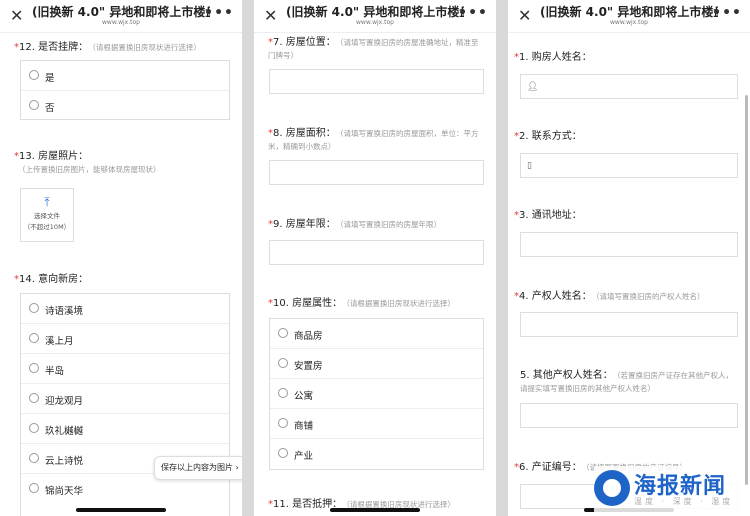 Image resolution: width=750 pixels, height=516 pixels. What do you see at coordinates (376, 424) in the screenshot?
I see `option-4: 商铺` at bounding box center [376, 424].